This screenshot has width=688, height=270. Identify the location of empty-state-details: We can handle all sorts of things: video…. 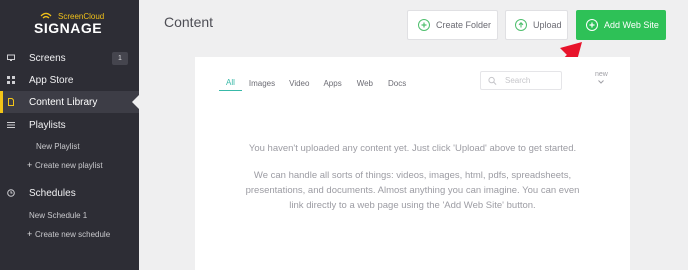
(412, 190).